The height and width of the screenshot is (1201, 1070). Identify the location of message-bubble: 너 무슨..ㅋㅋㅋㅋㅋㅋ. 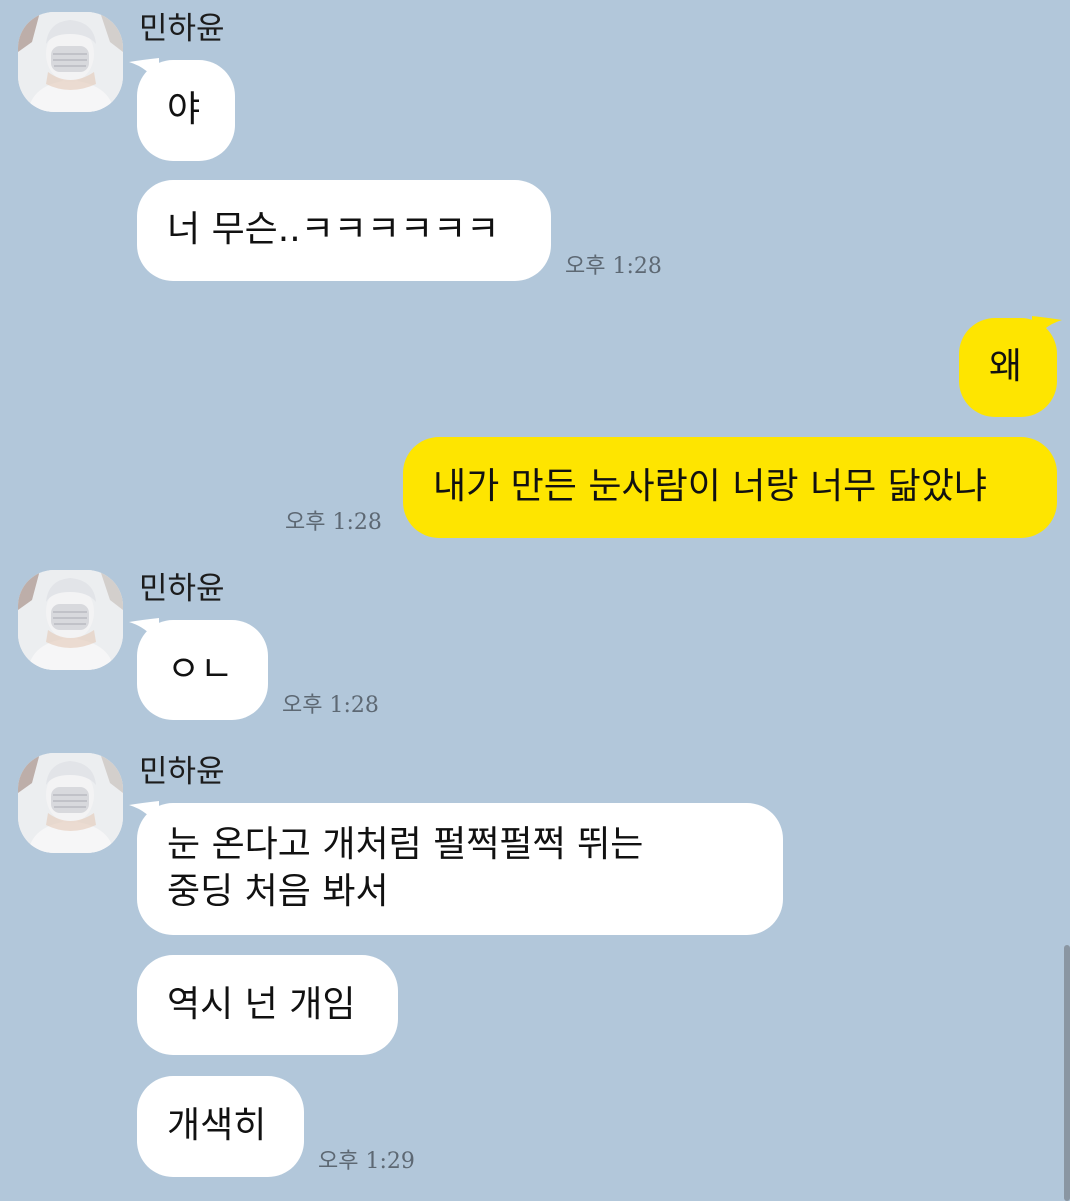
(344, 230).